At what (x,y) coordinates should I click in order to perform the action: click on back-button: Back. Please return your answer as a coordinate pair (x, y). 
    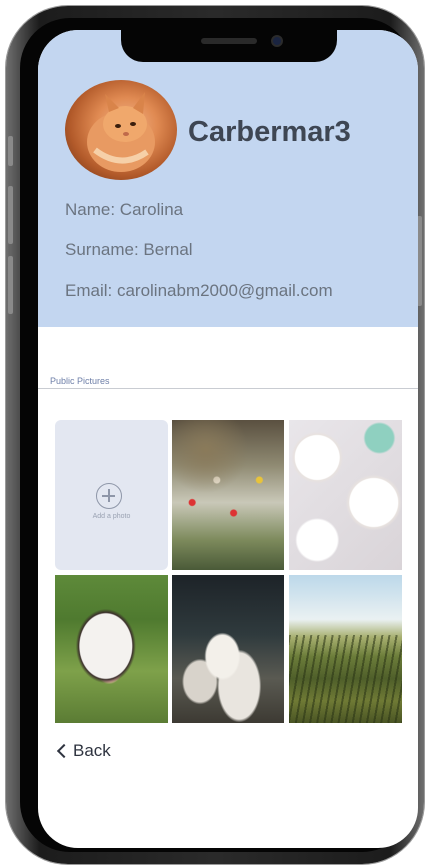
    Looking at the image, I should click on (83, 751).